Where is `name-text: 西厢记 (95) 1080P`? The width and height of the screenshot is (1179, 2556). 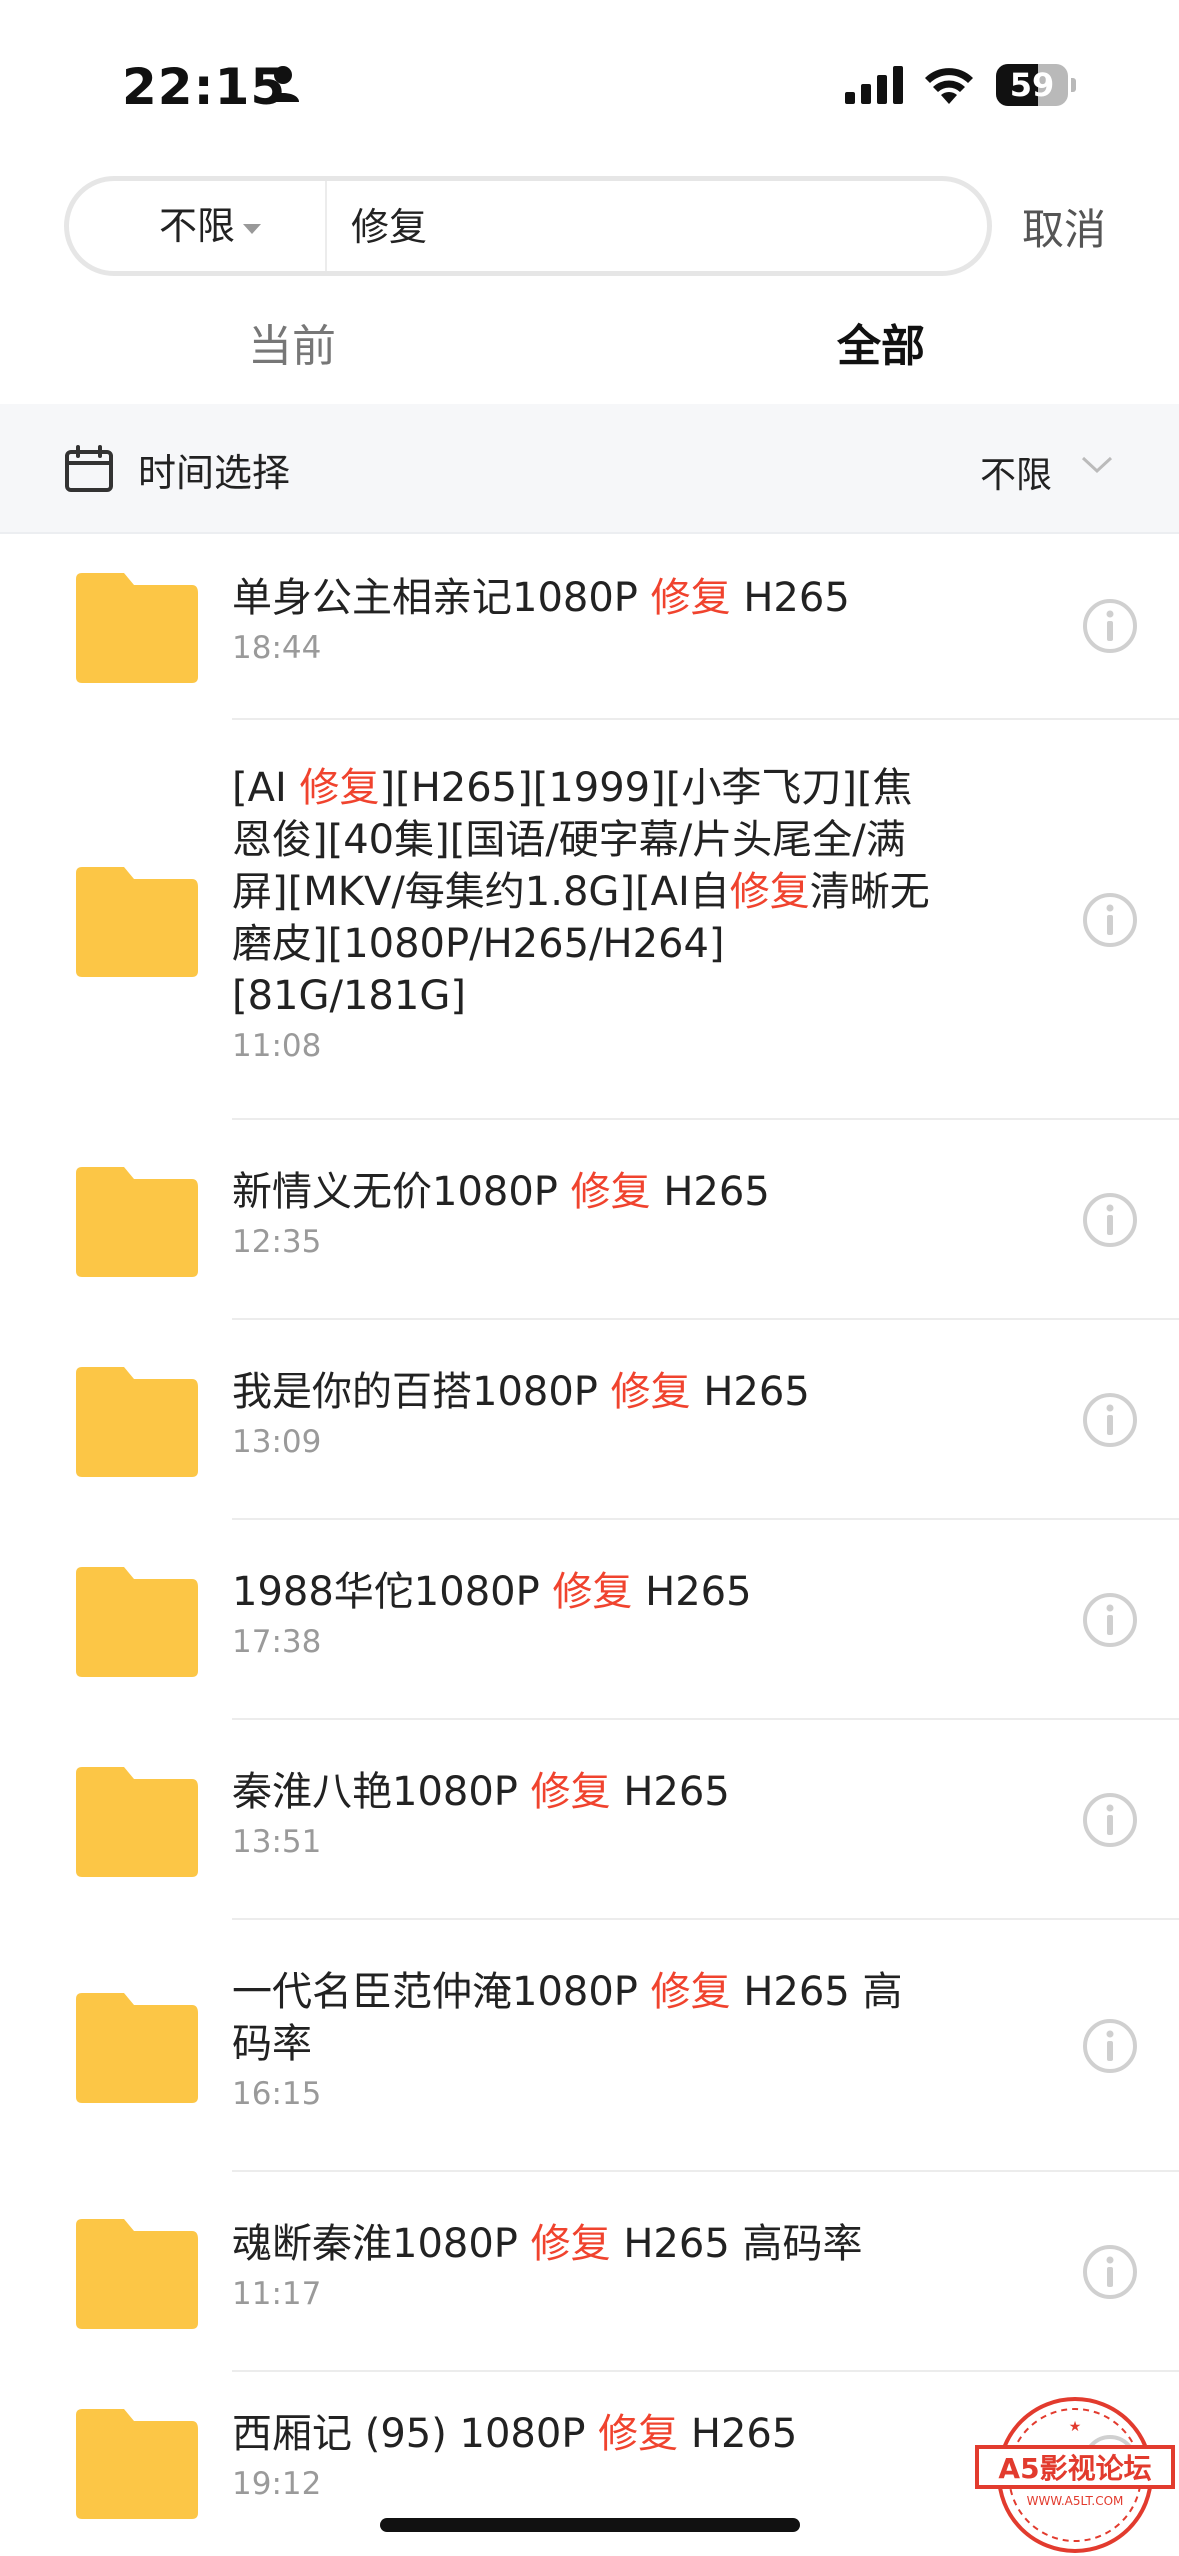 name-text: 西厢记 (95) 1080P is located at coordinates (415, 2434).